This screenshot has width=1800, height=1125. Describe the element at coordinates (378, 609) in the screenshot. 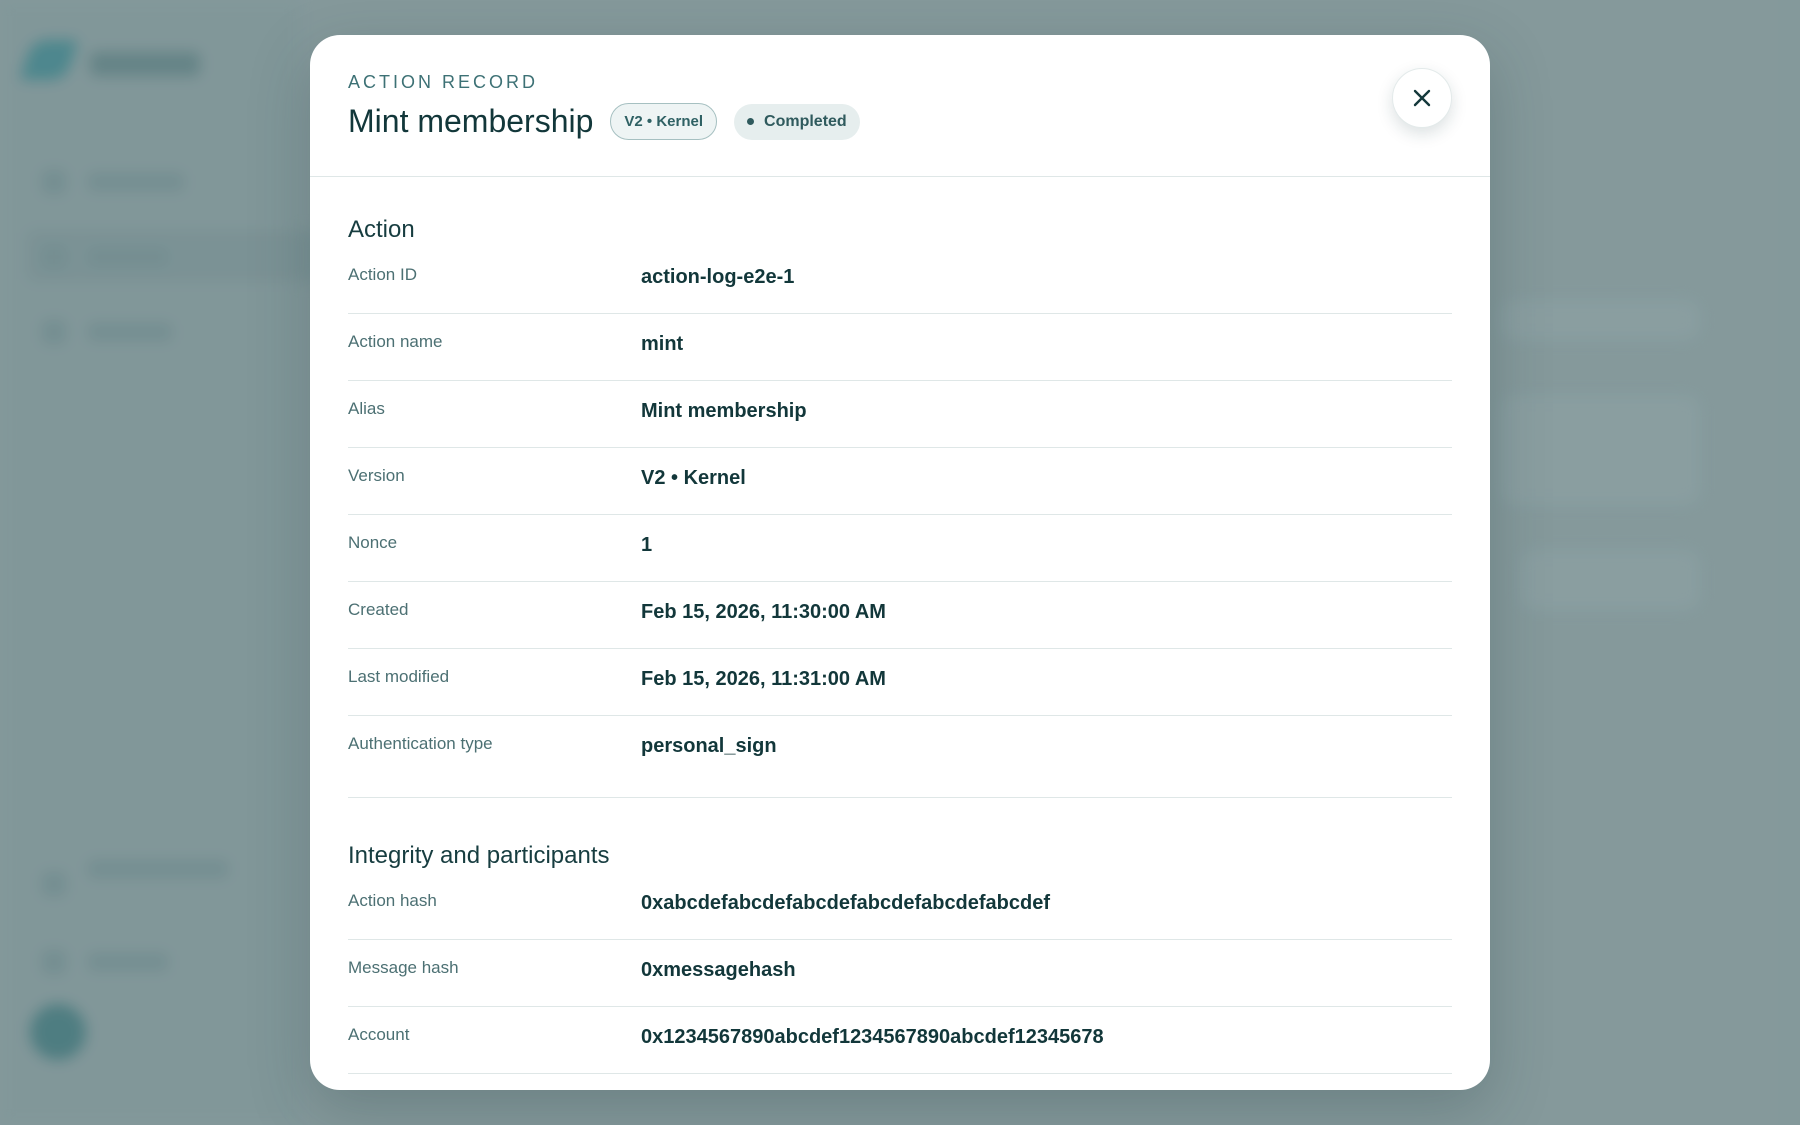

I see `detail-label: Created` at that location.